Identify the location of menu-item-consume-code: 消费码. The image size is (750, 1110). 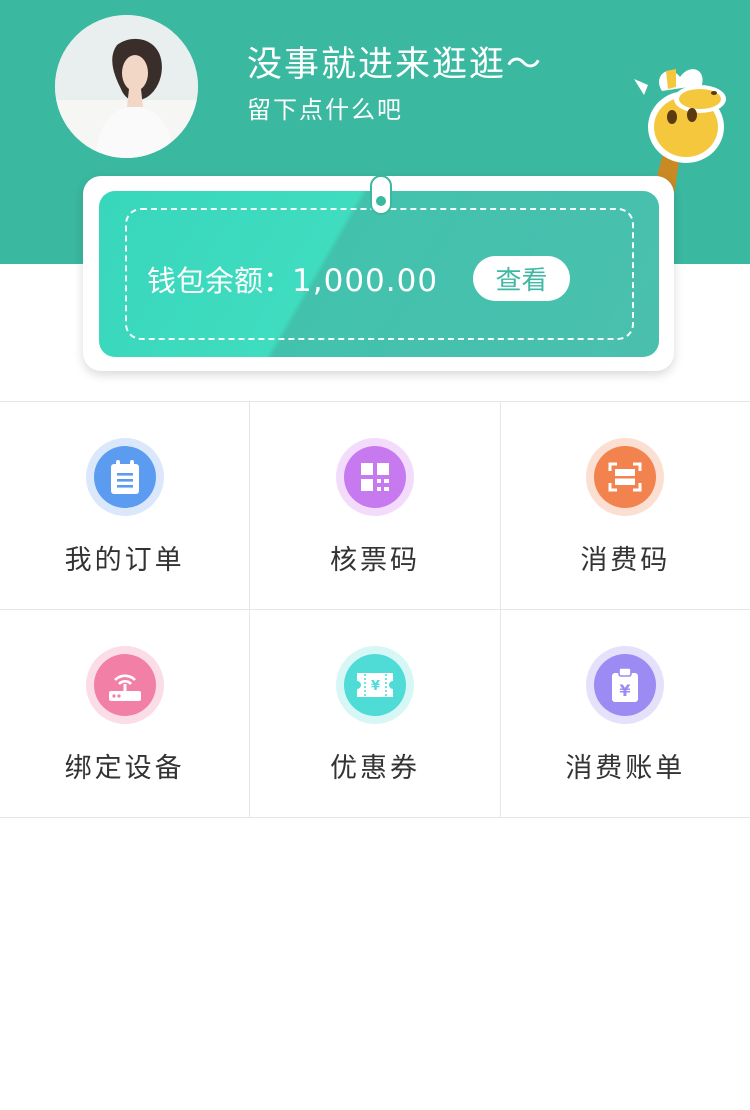
(625, 505).